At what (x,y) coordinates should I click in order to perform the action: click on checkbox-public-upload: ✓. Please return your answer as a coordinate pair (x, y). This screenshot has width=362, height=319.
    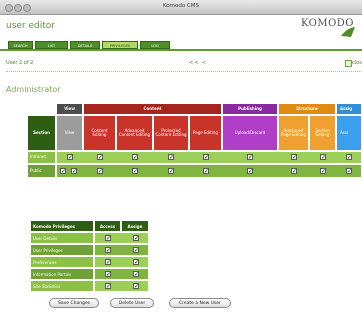
    Looking at the image, I should click on (250, 171).